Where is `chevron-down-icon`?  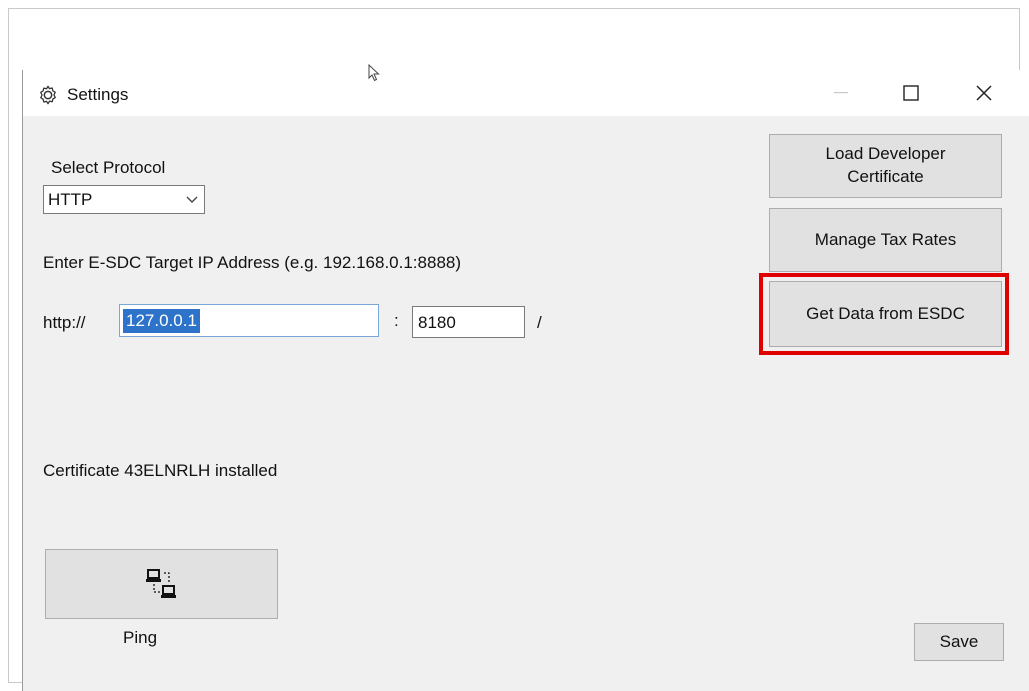 chevron-down-icon is located at coordinates (192, 199).